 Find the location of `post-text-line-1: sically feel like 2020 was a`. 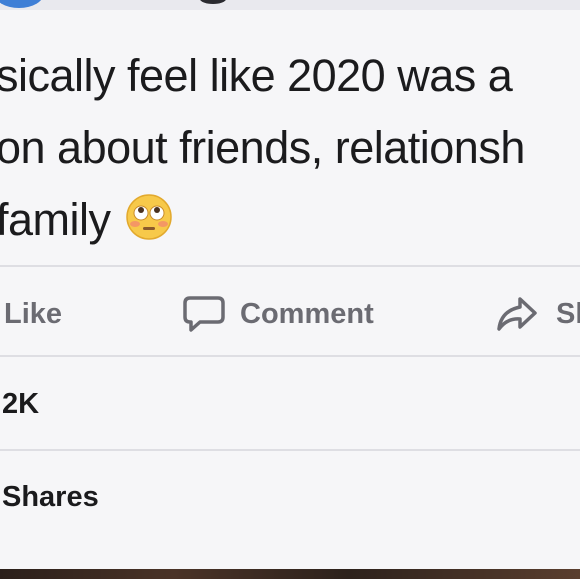

post-text-line-1: sically feel like 2020 was a is located at coordinates (256, 75).